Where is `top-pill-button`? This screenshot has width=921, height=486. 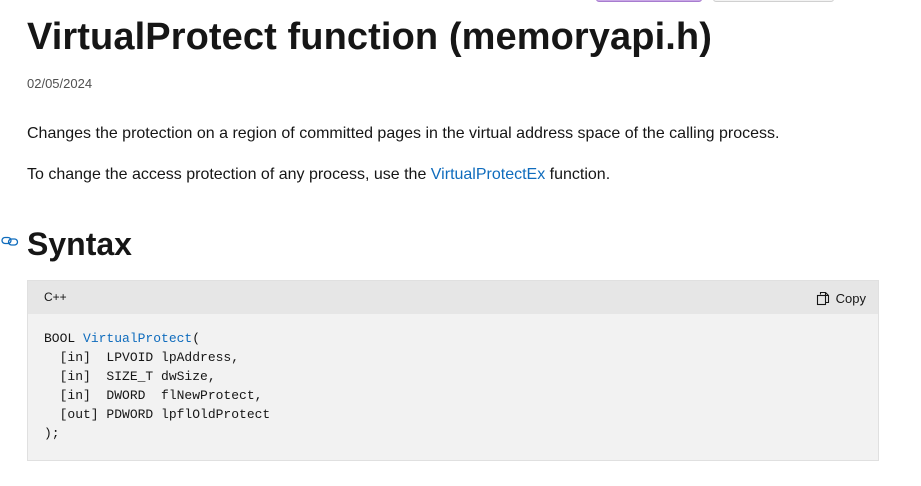 top-pill-button is located at coordinates (649, 1).